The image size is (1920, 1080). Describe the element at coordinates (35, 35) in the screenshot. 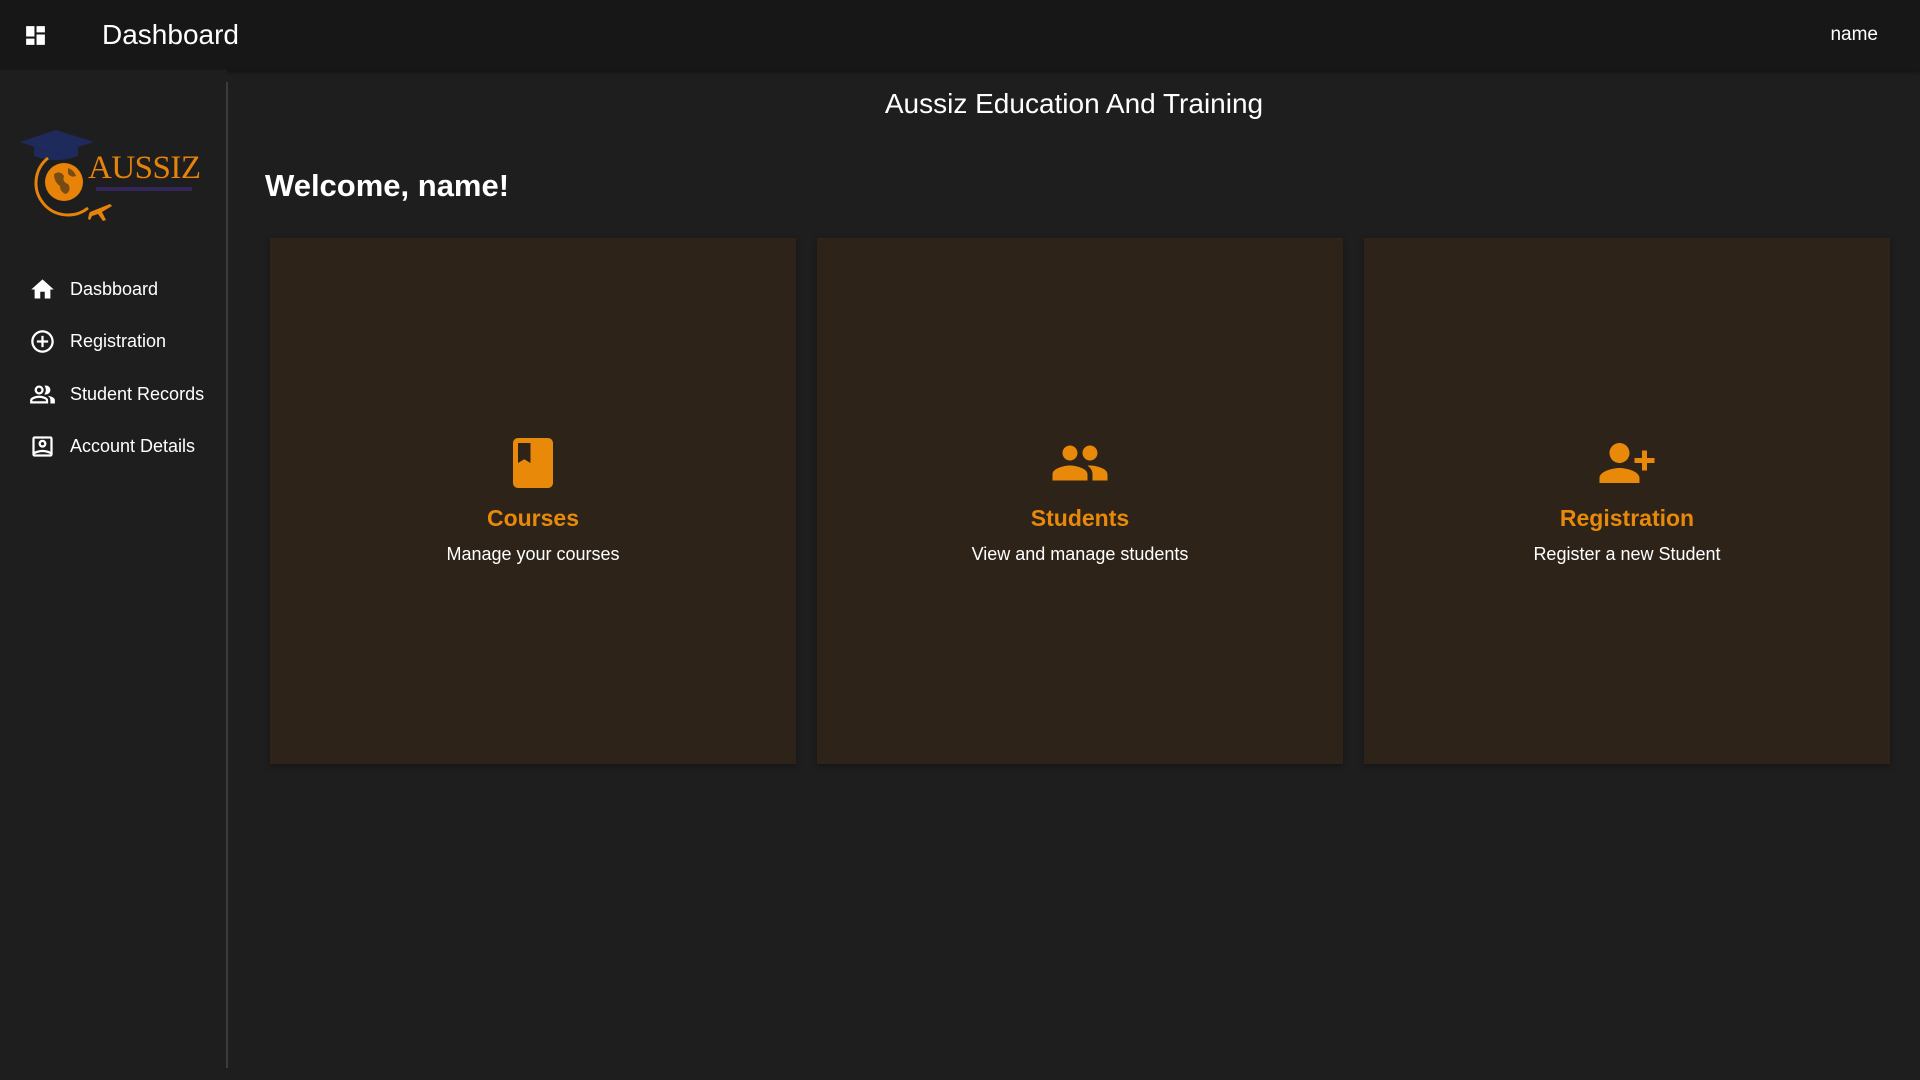

I see `dashboard-grid-icon` at that location.